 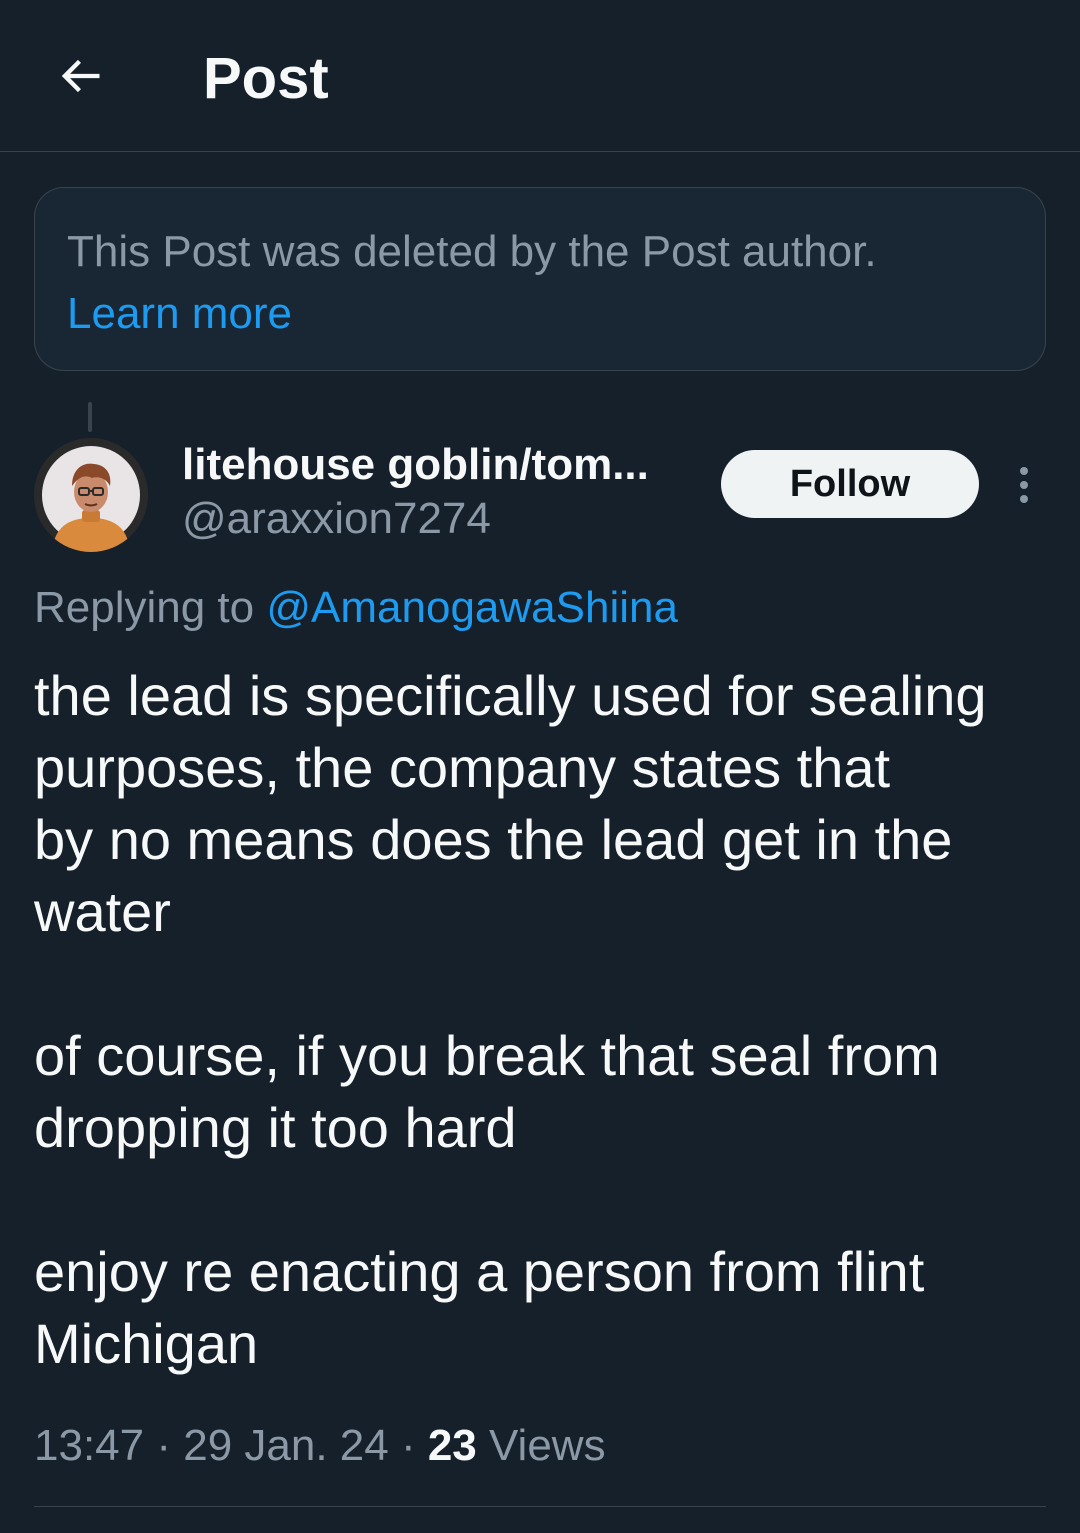 What do you see at coordinates (336, 518) in the screenshot?
I see `author-handle: @araxxion7274` at bounding box center [336, 518].